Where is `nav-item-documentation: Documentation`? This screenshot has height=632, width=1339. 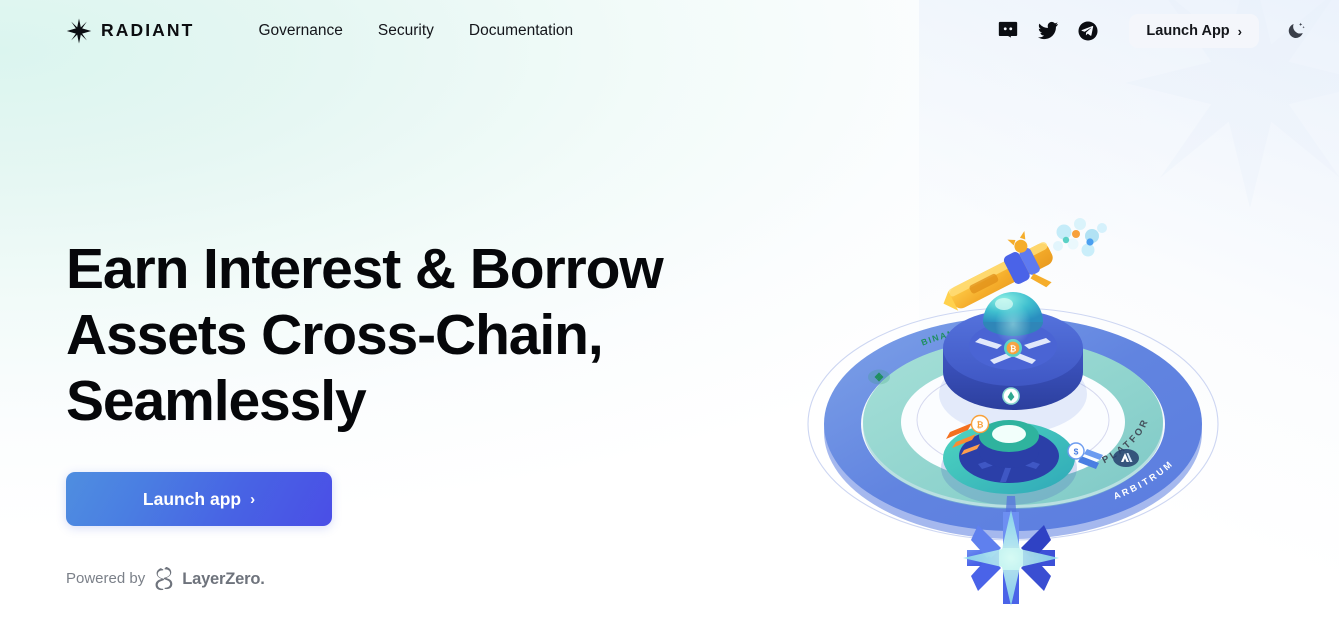 nav-item-documentation: Documentation is located at coordinates (521, 31).